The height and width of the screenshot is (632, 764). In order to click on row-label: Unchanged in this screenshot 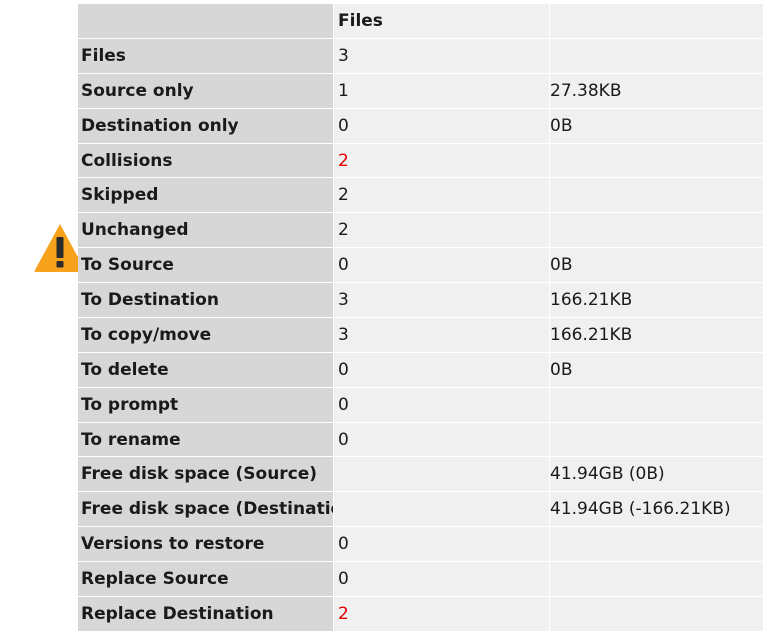, I will do `click(206, 231)`.